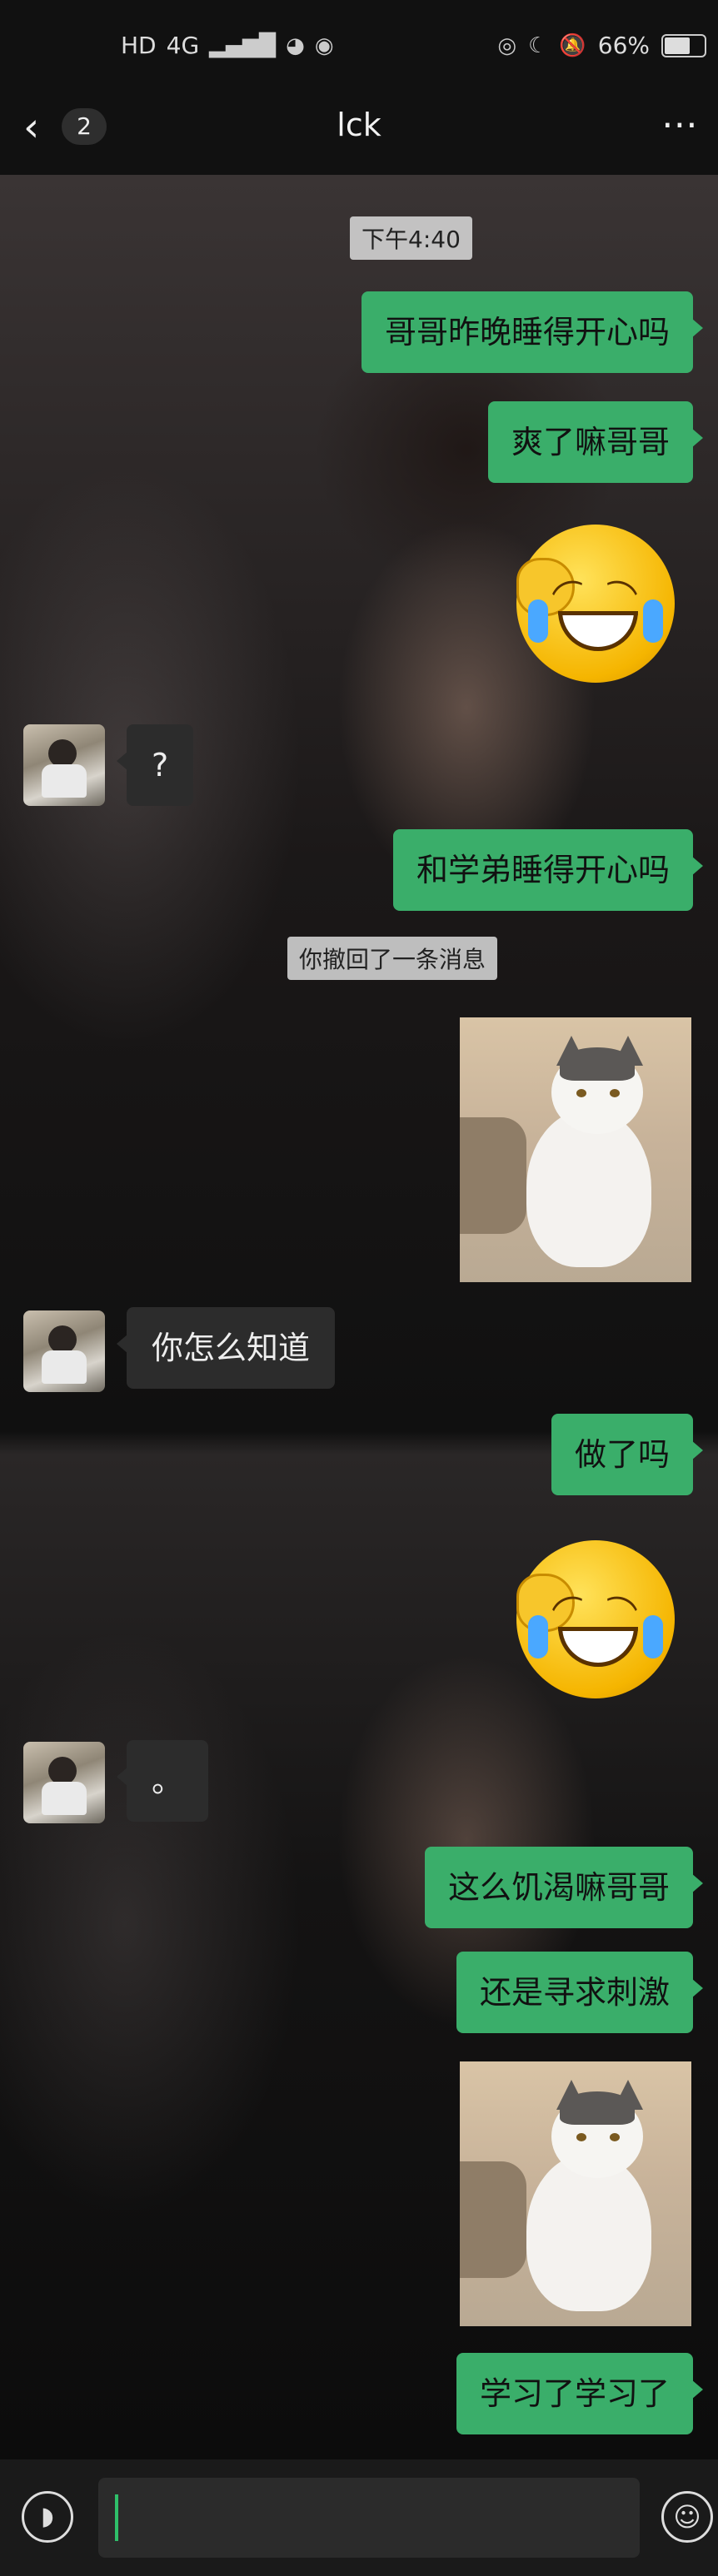 This screenshot has width=718, height=2576. I want to click on battery-fill, so click(678, 45).